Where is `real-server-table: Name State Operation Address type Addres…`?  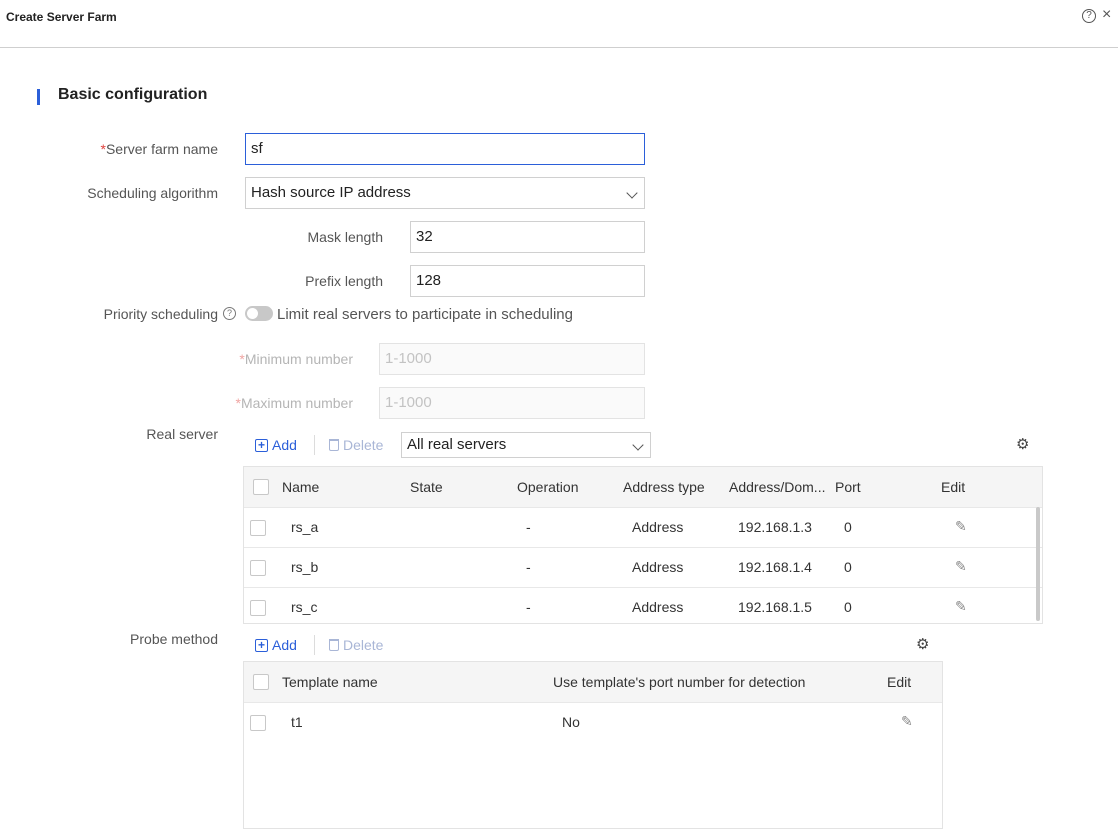 real-server-table: Name State Operation Address type Addres… is located at coordinates (643, 545).